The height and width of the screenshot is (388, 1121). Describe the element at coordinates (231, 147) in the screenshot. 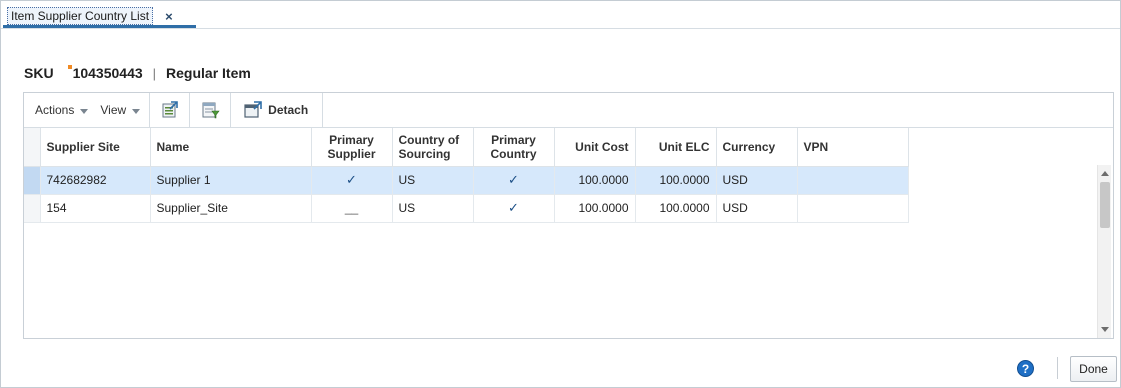

I see `column-header-name: Name` at that location.